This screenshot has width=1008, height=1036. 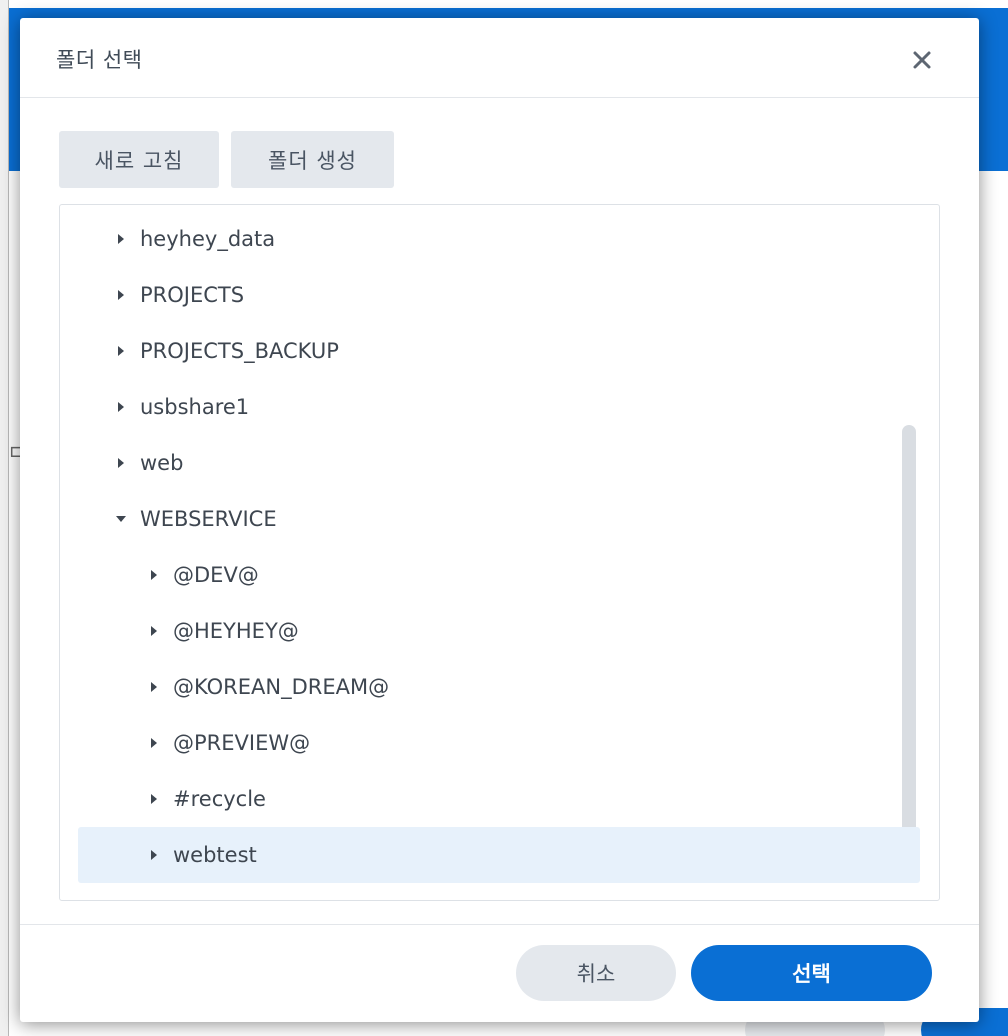 I want to click on tree-item-label: @DEV@, so click(x=216, y=575).